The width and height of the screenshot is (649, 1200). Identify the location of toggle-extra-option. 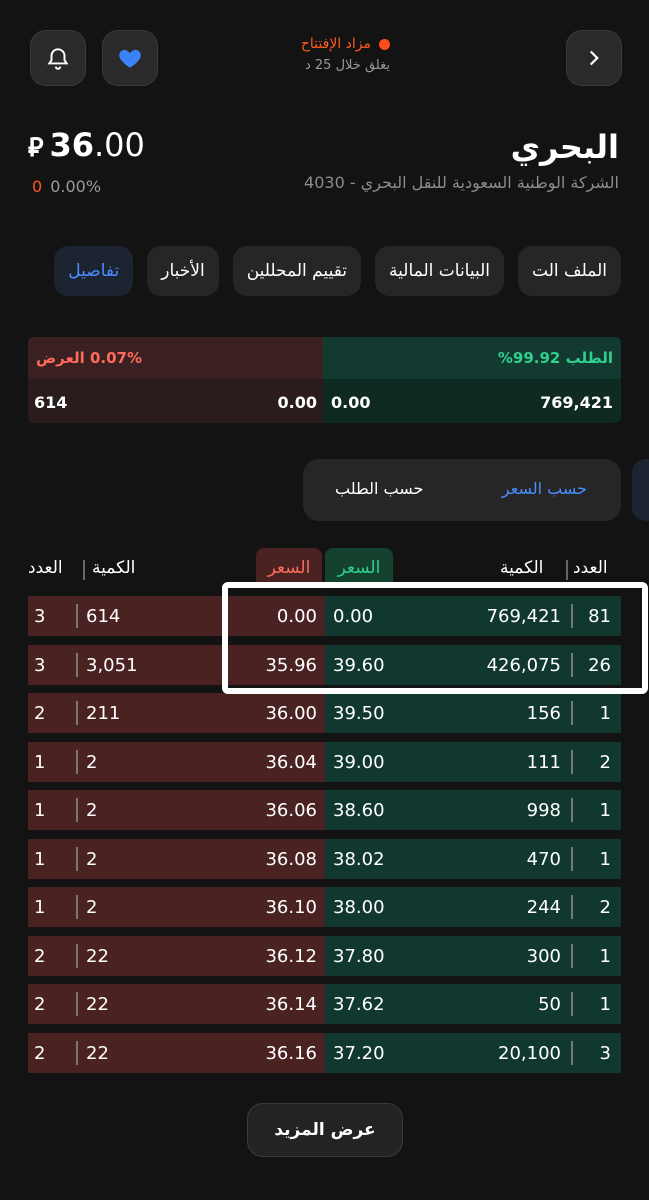
(640, 490).